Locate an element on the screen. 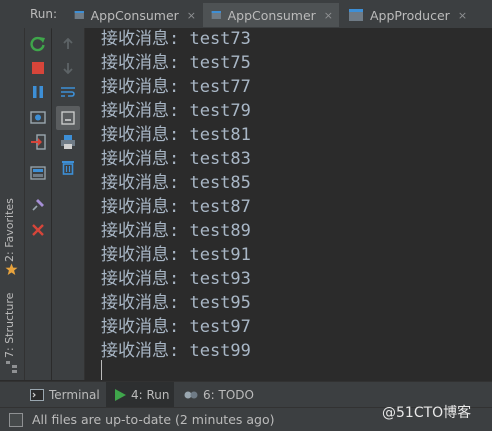  run-tab-label: AppProducer is located at coordinates (410, 15).